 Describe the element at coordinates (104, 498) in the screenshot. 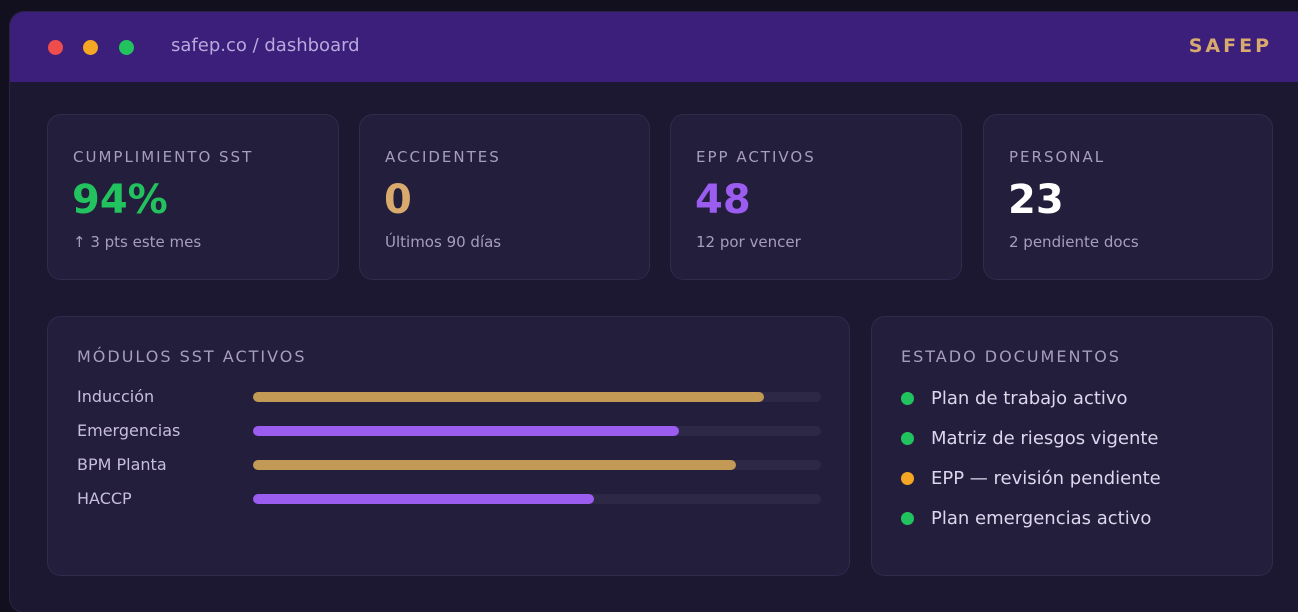

I see `module-label: HACCP` at that location.